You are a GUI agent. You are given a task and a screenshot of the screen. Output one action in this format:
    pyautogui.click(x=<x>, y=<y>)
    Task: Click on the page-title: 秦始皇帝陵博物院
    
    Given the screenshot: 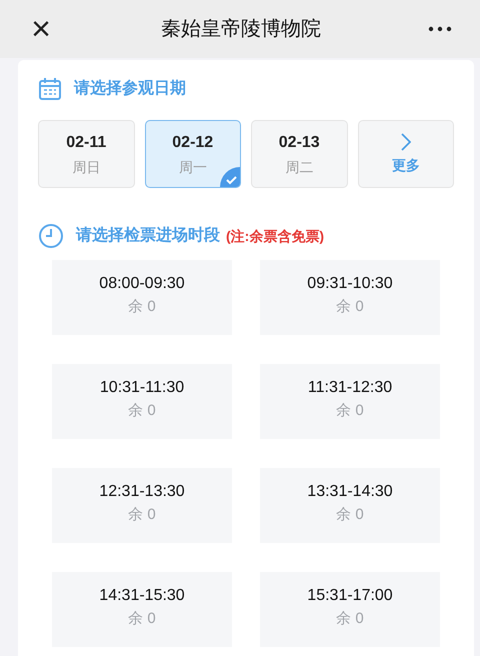 What is the action you would take?
    pyautogui.click(x=241, y=29)
    